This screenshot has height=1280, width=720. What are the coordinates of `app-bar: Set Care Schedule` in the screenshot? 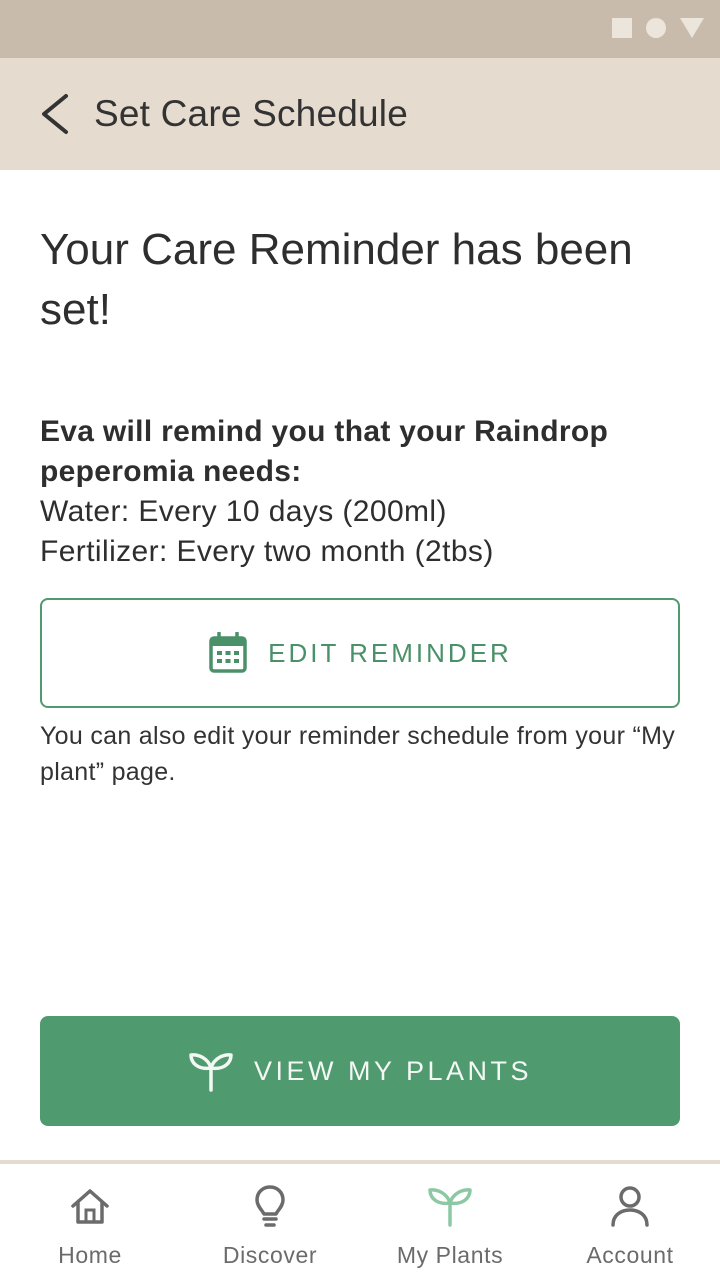 It's located at (360, 114).